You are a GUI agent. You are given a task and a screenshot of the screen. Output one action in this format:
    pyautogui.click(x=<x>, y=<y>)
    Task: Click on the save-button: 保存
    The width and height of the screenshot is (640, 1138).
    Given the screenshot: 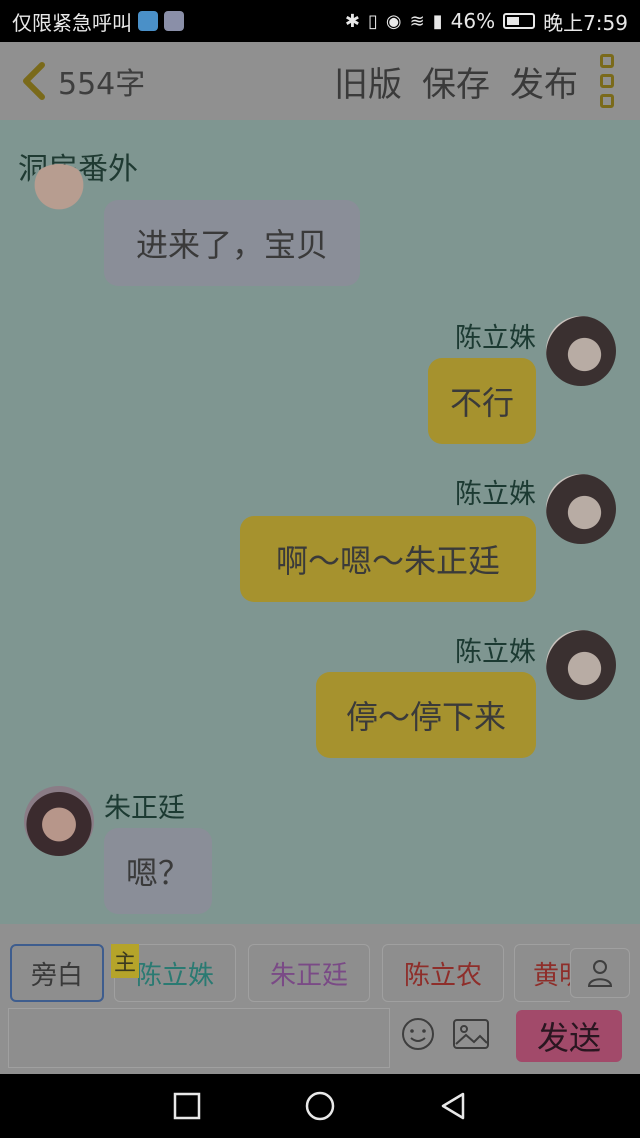 What is the action you would take?
    pyautogui.click(x=456, y=81)
    